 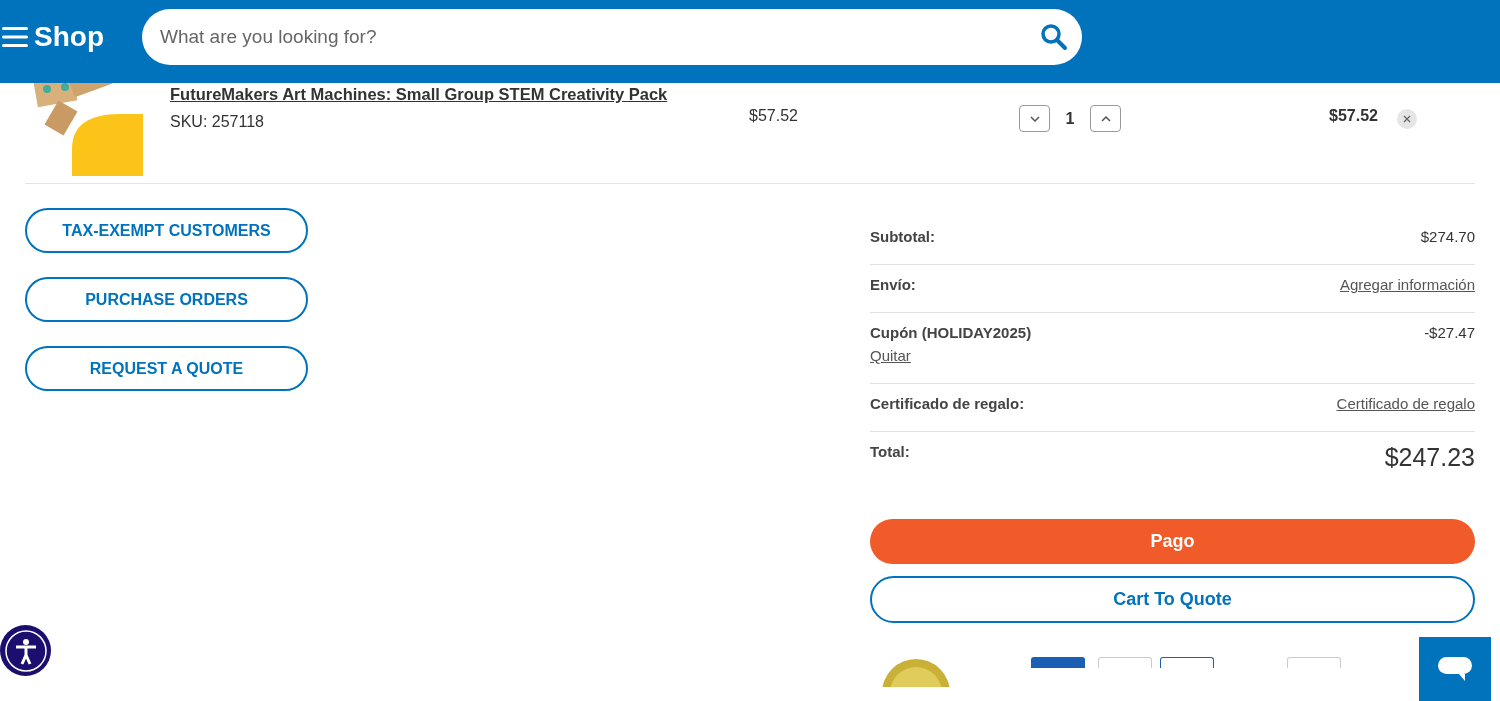 I want to click on search-field: What are you looking for?, so click(x=612, y=36).